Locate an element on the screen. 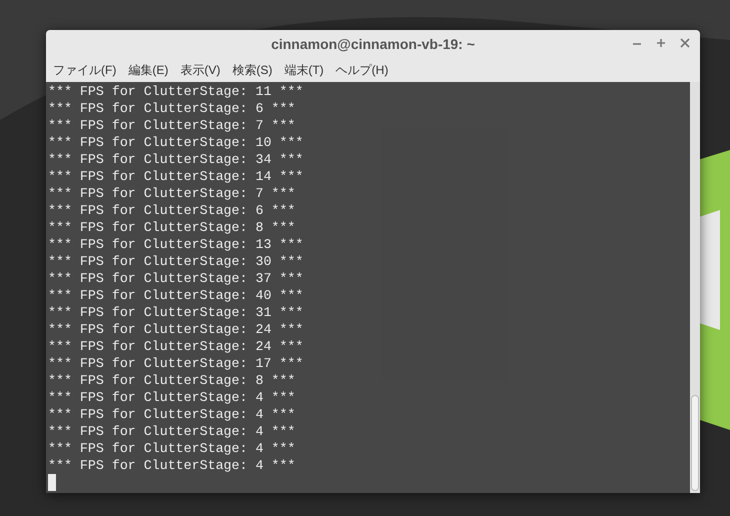  terminal-line: *** FPS for ClutterStage: 14 *** is located at coordinates (176, 176).